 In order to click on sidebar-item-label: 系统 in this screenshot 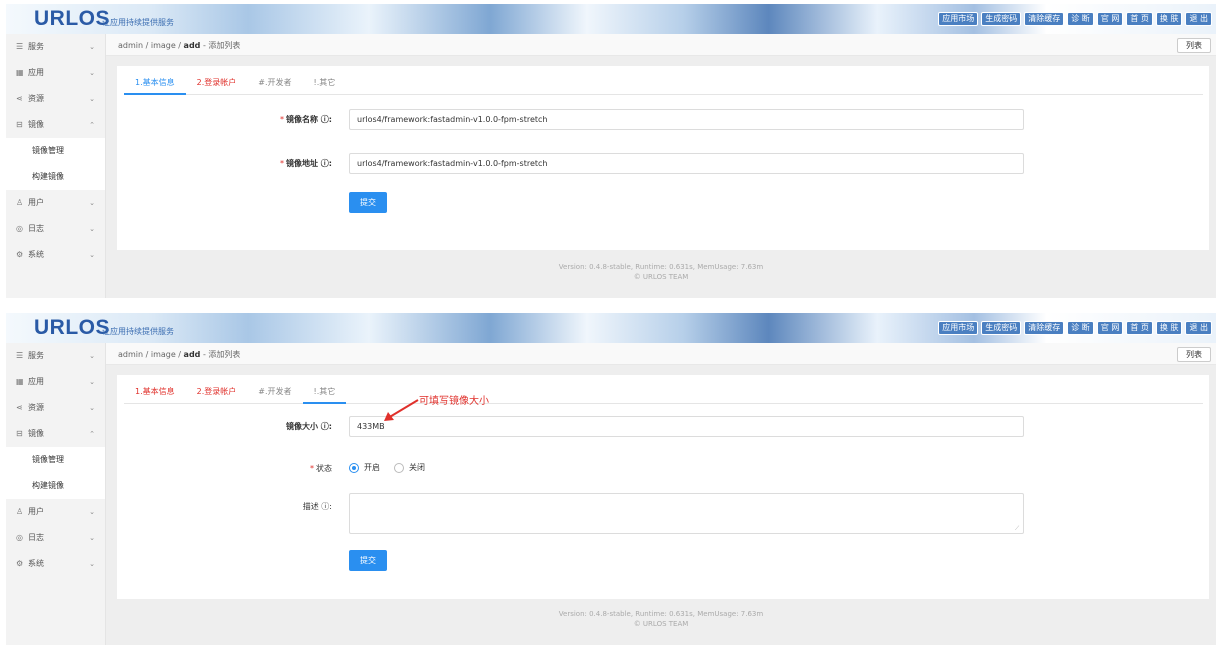, I will do `click(36, 563)`.